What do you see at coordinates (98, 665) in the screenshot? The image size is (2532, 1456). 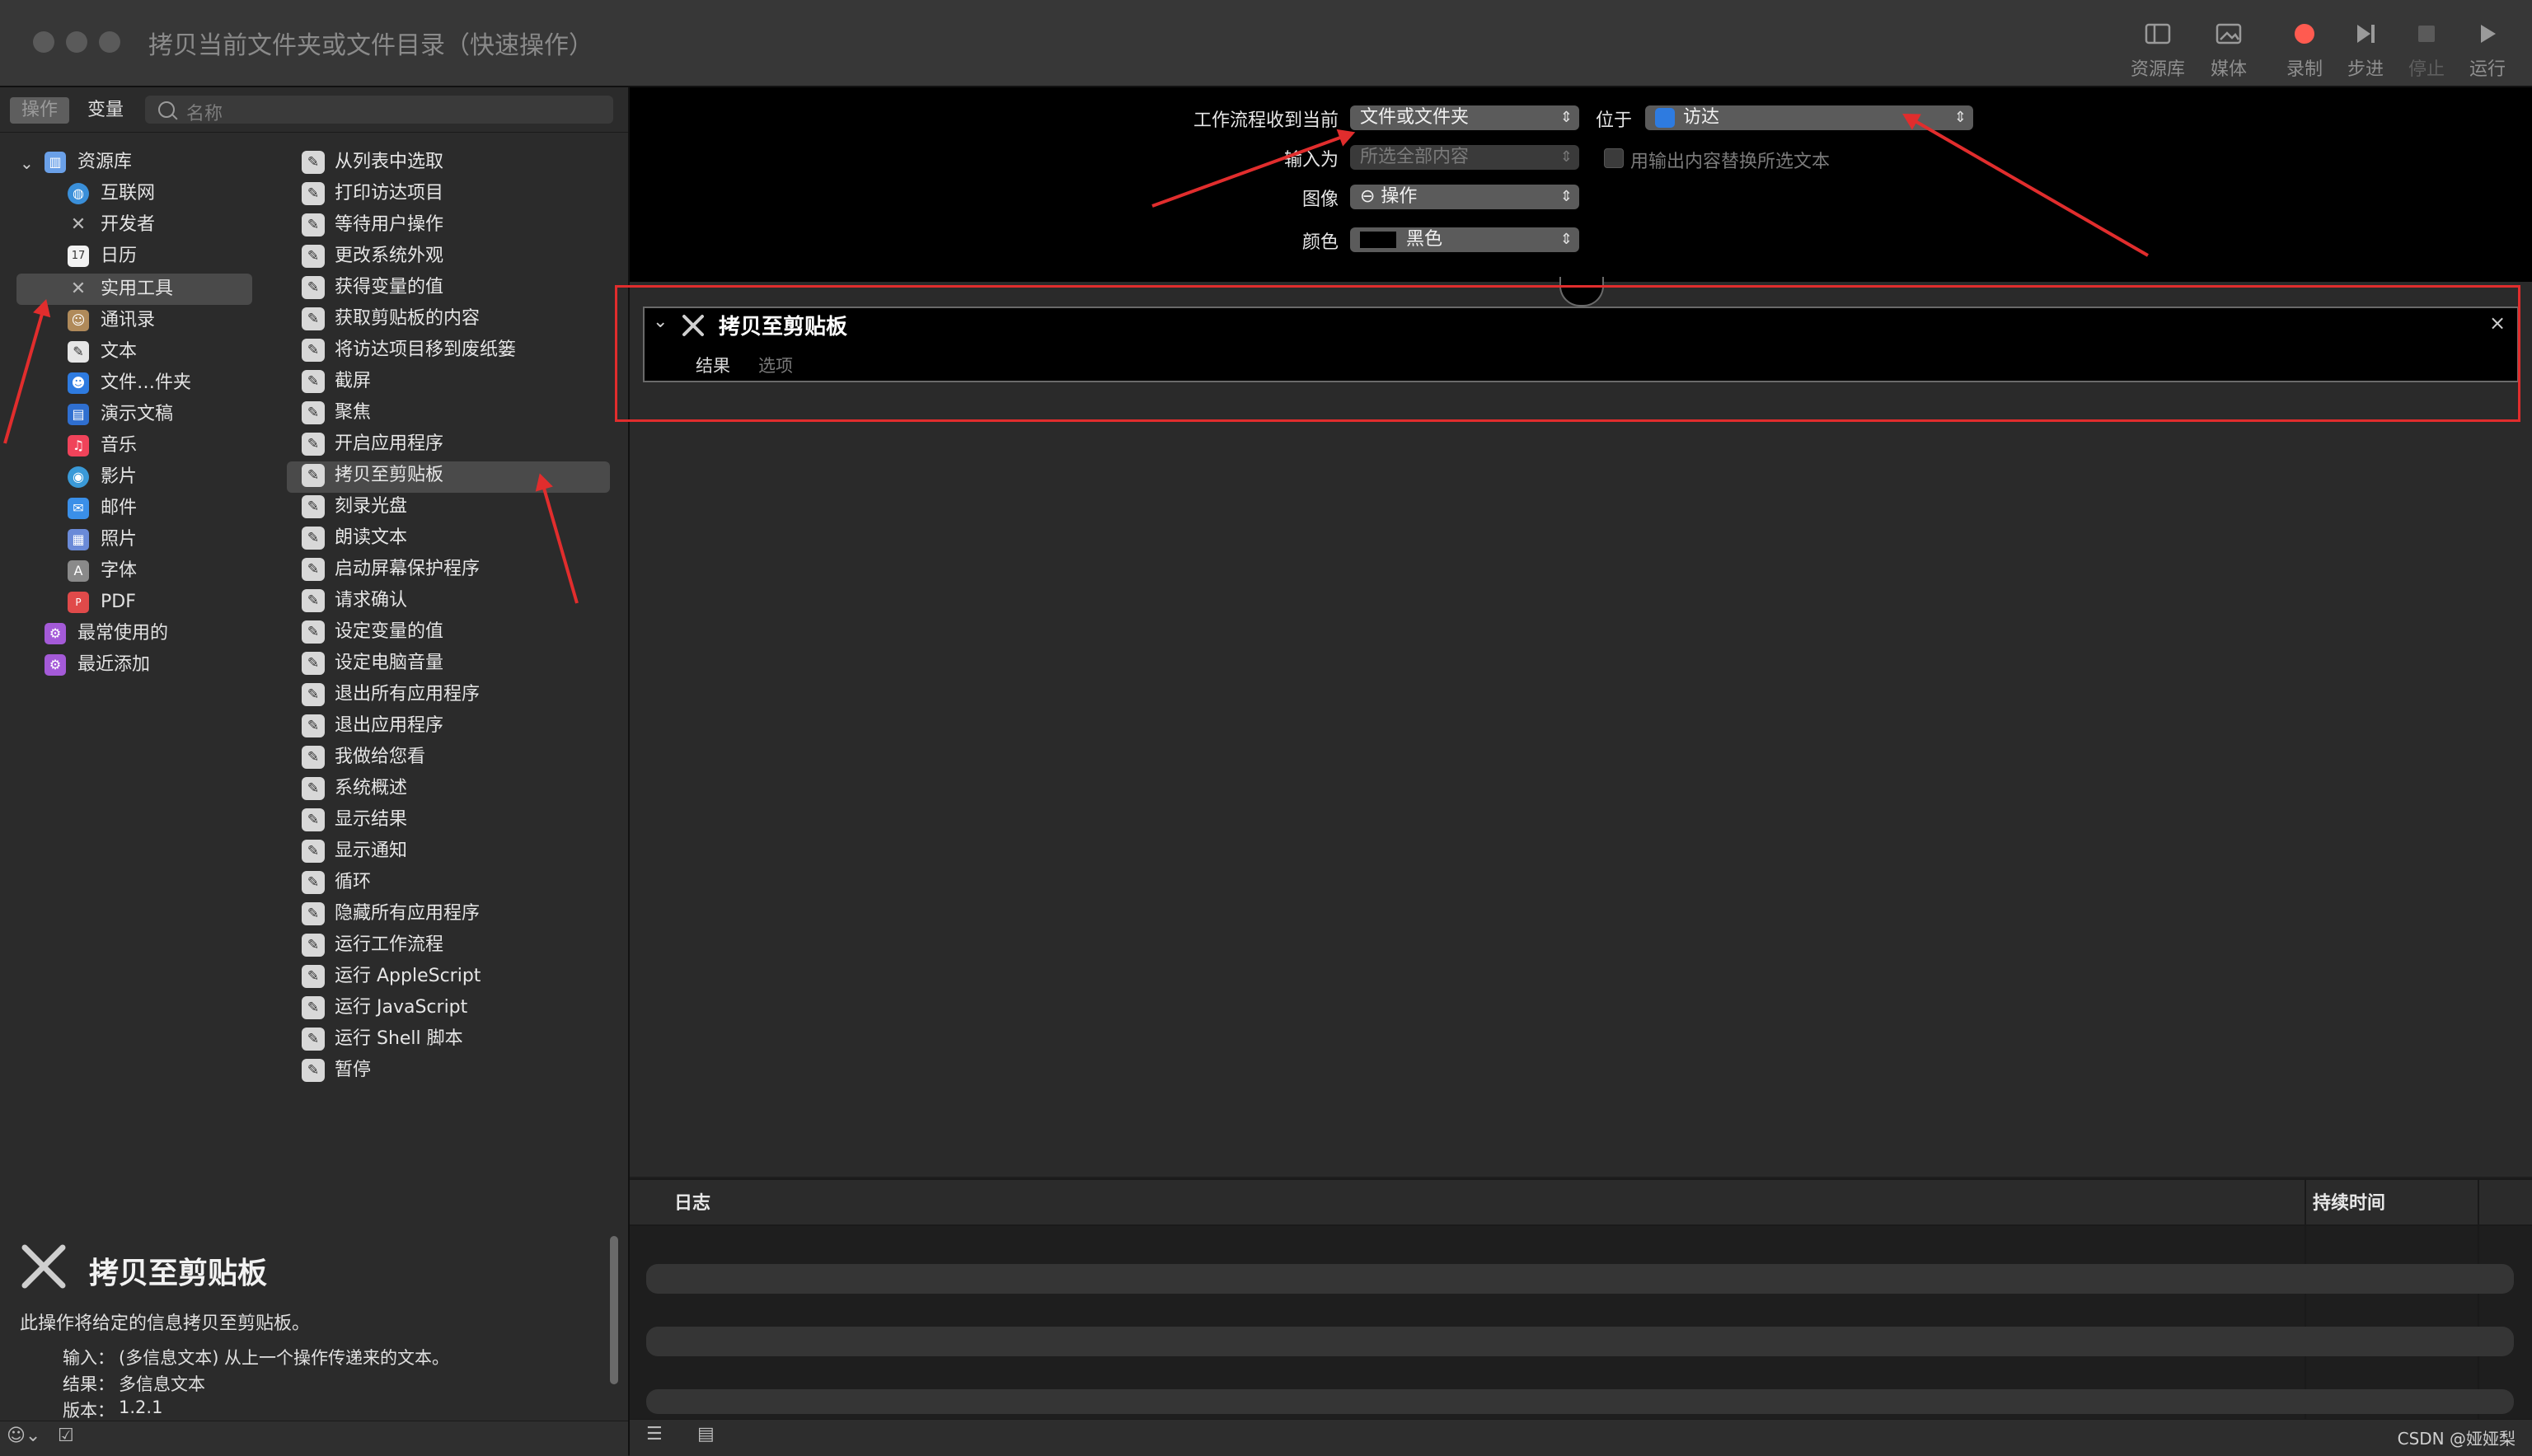 I see `library-item-recently-added: ⚙ 最近添加` at bounding box center [98, 665].